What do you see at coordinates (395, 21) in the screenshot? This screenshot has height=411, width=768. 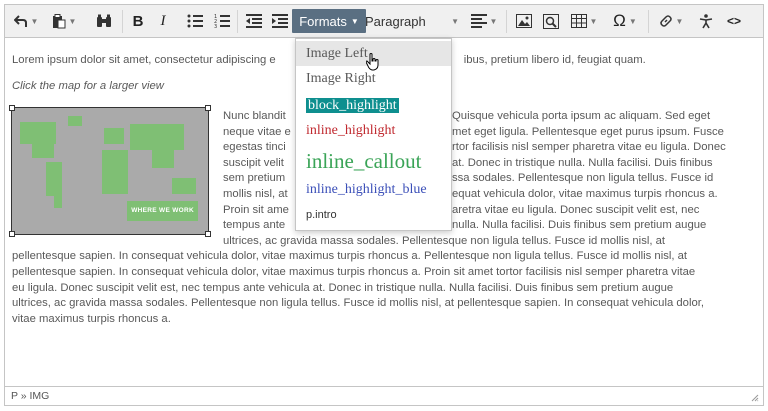 I see `block-format-value: Paragraph` at bounding box center [395, 21].